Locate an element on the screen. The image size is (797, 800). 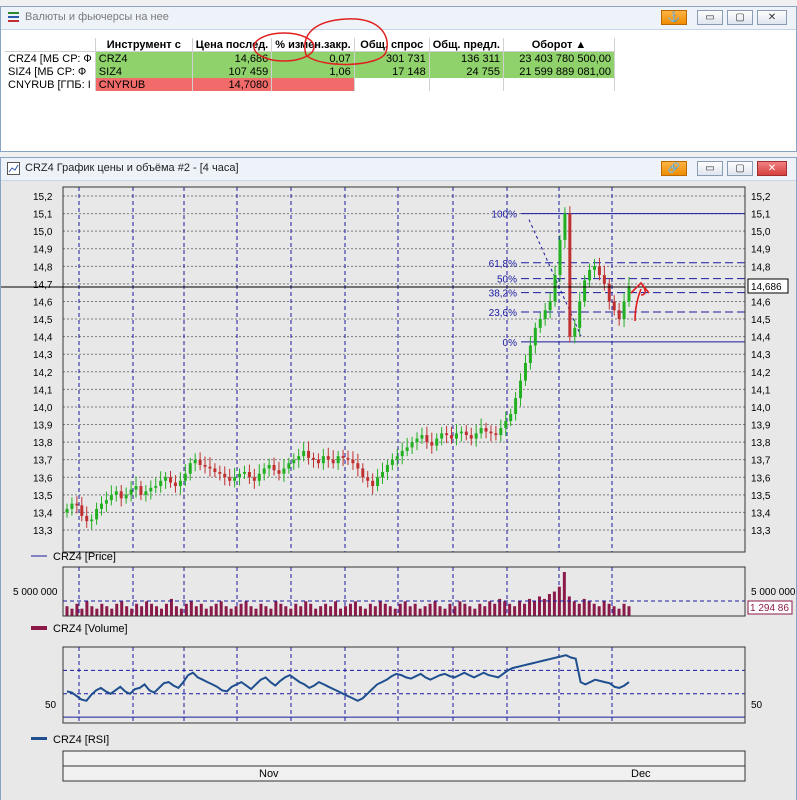
price-tick-label-right: 13,5 is located at coordinates (761, 496).